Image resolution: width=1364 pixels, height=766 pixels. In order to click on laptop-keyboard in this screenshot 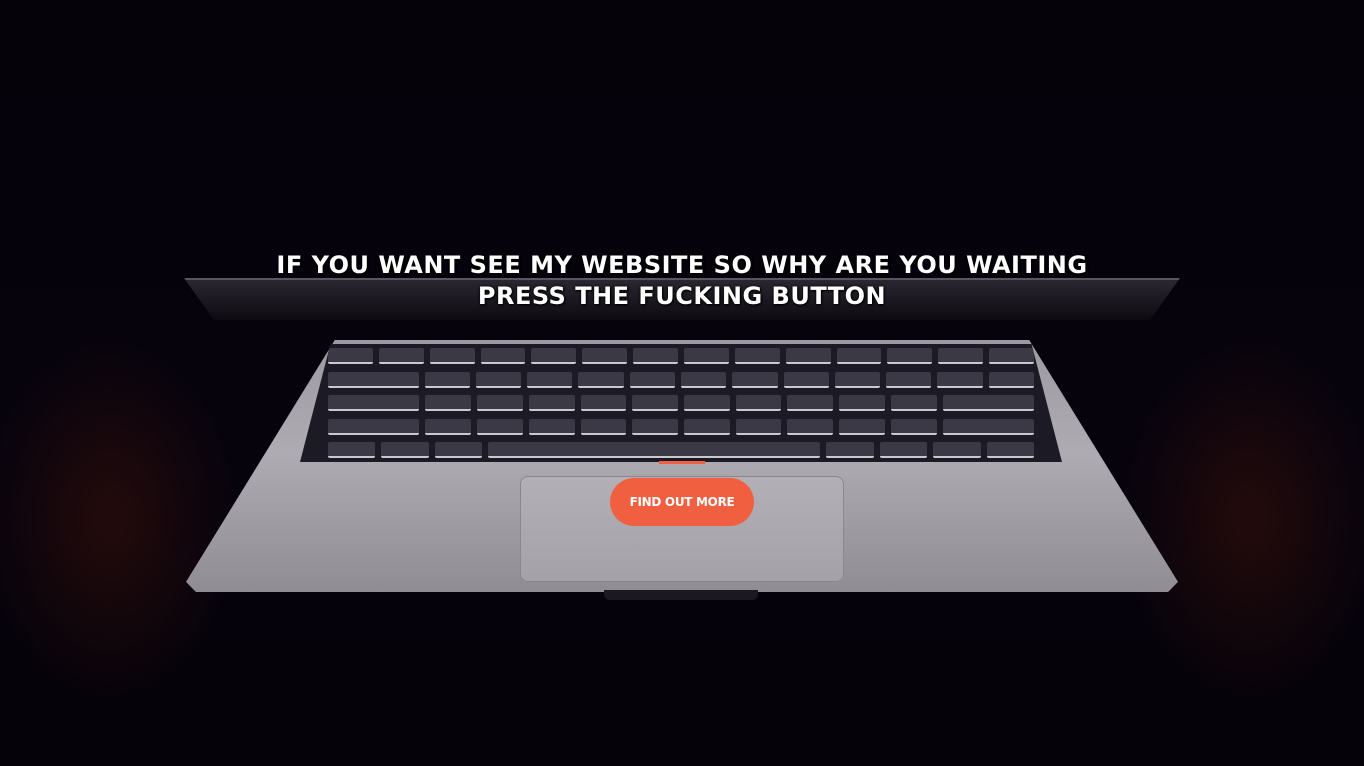, I will do `click(681, 403)`.